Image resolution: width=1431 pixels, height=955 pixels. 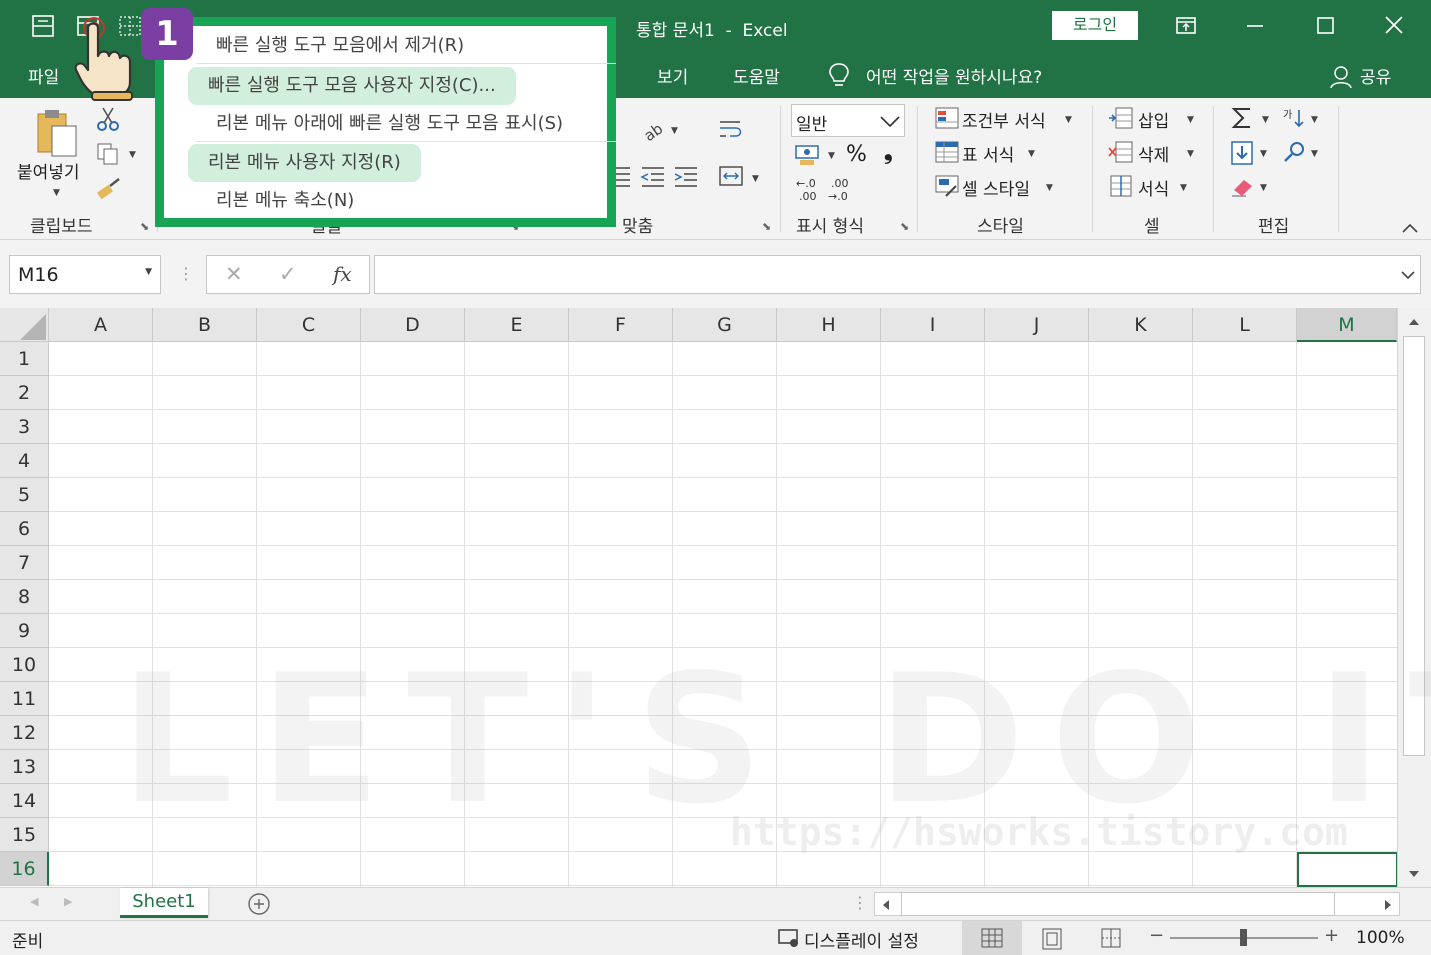 I want to click on close-icon, so click(x=1394, y=26).